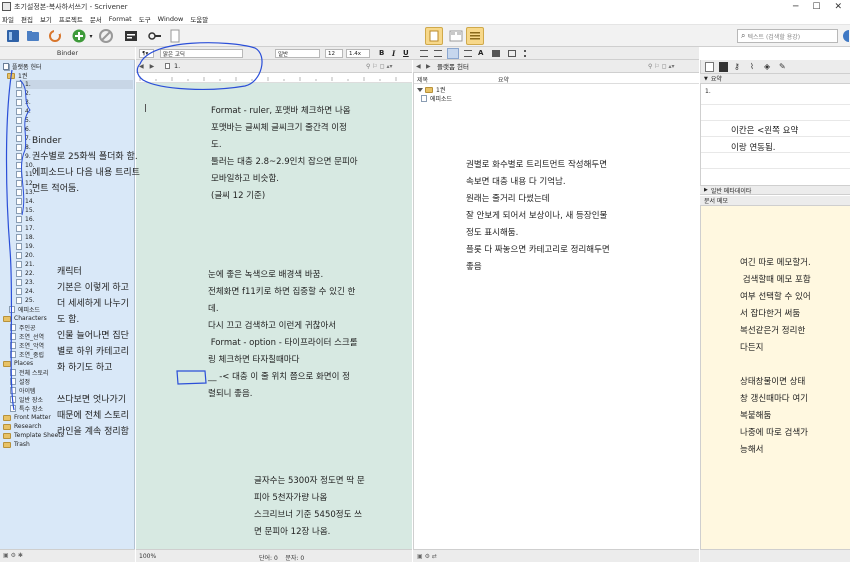 The height and width of the screenshot is (562, 850). What do you see at coordinates (23, 120) in the screenshot?
I see `binder-item-chapter: 5.` at bounding box center [23, 120].